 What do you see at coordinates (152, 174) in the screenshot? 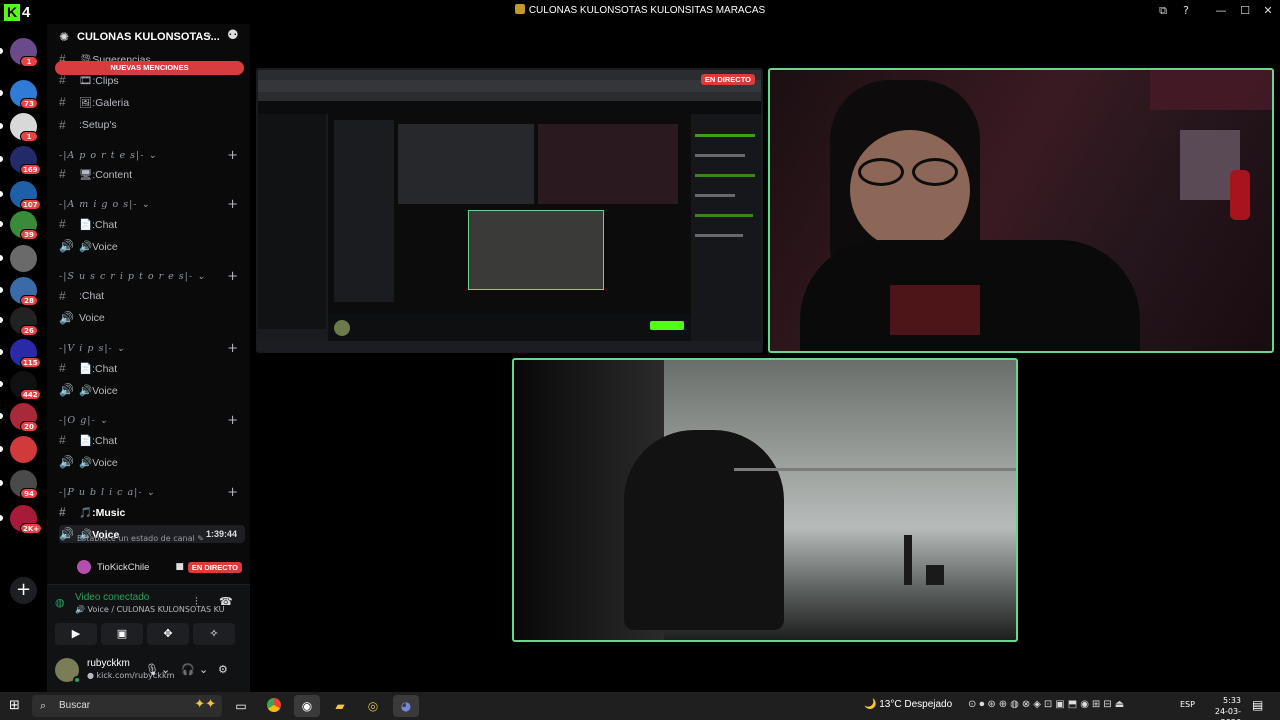
I see `channel-content: # 🖥:Content` at bounding box center [152, 174].